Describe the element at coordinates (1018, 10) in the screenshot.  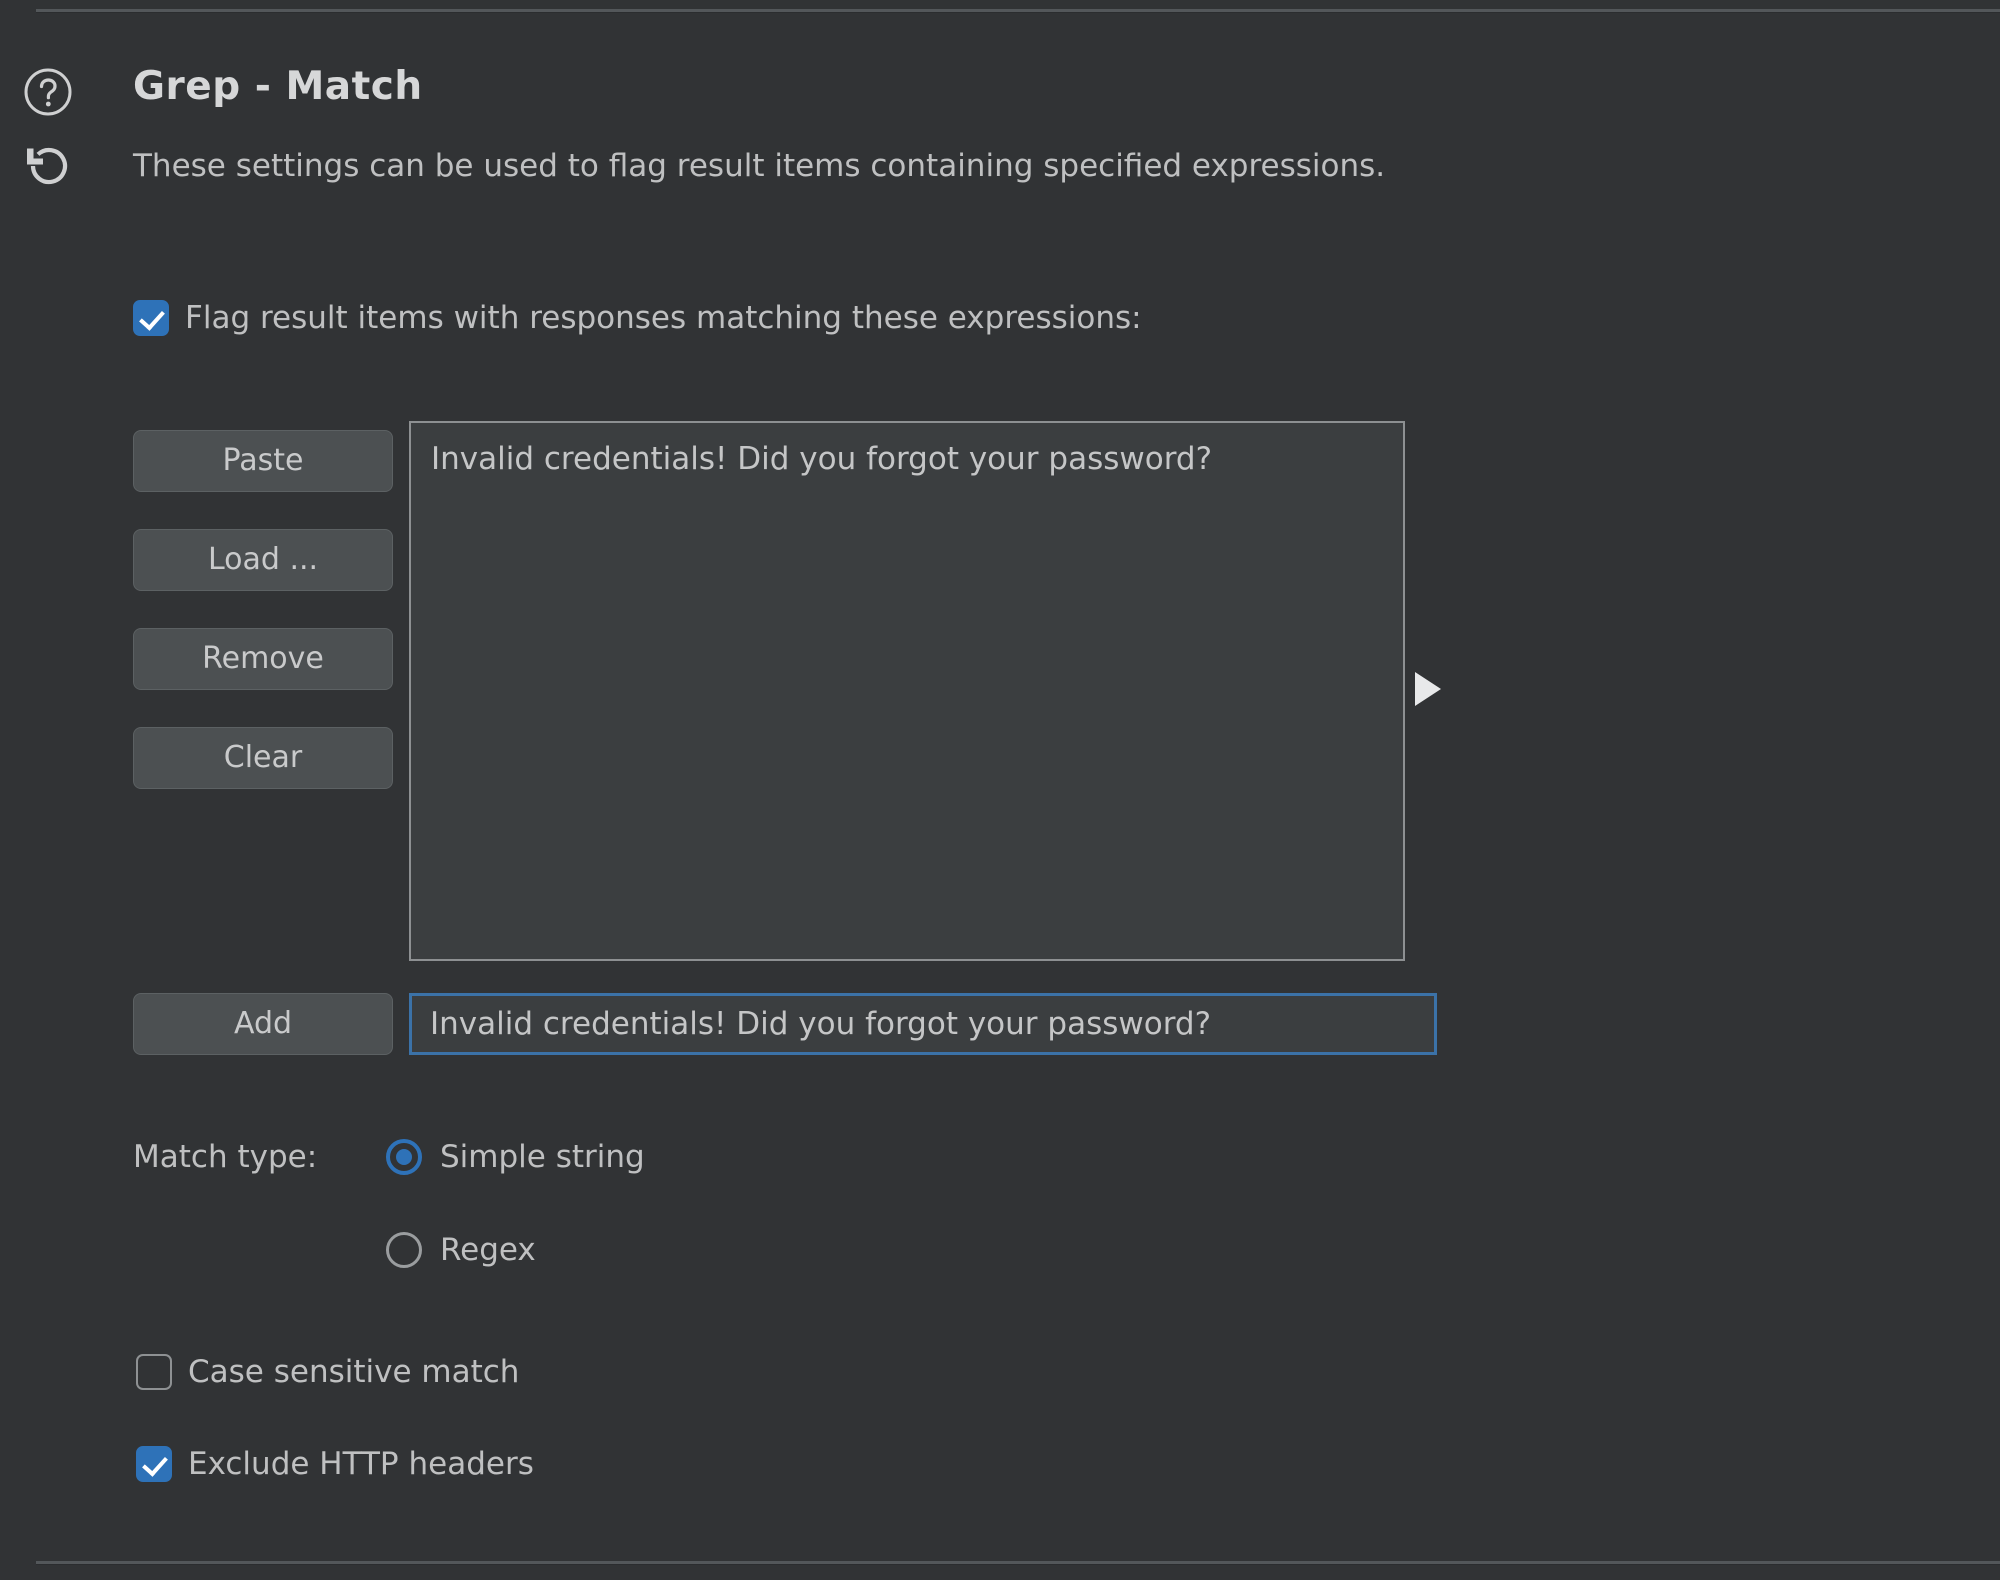
I see `top-divider` at that location.